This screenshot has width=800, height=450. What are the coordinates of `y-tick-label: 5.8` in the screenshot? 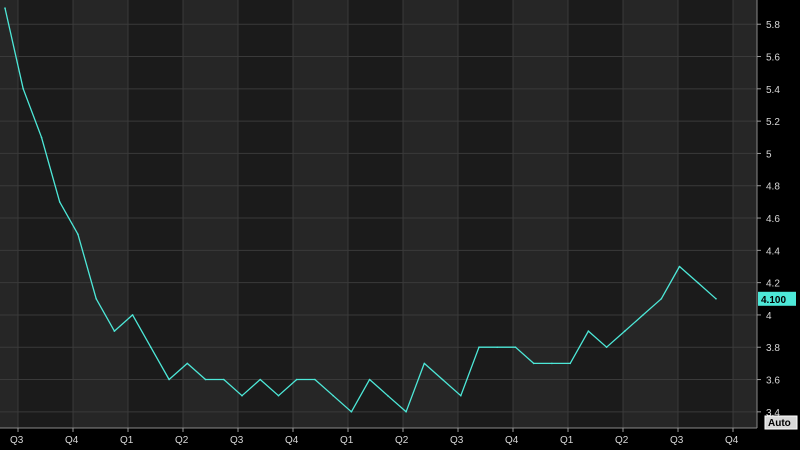 It's located at (773, 25).